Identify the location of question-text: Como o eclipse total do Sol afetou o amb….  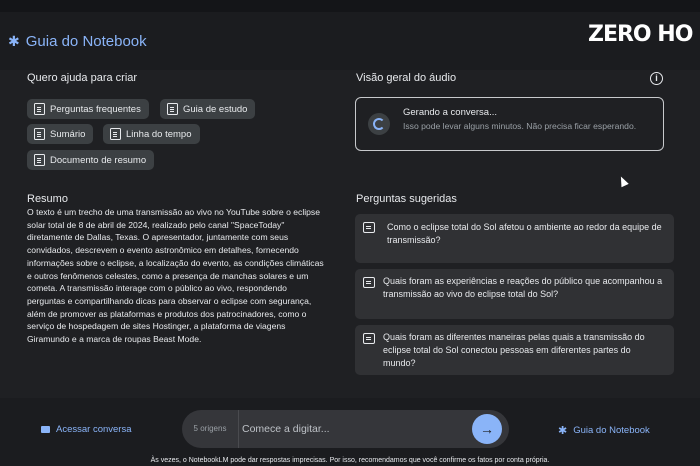
(524, 233).